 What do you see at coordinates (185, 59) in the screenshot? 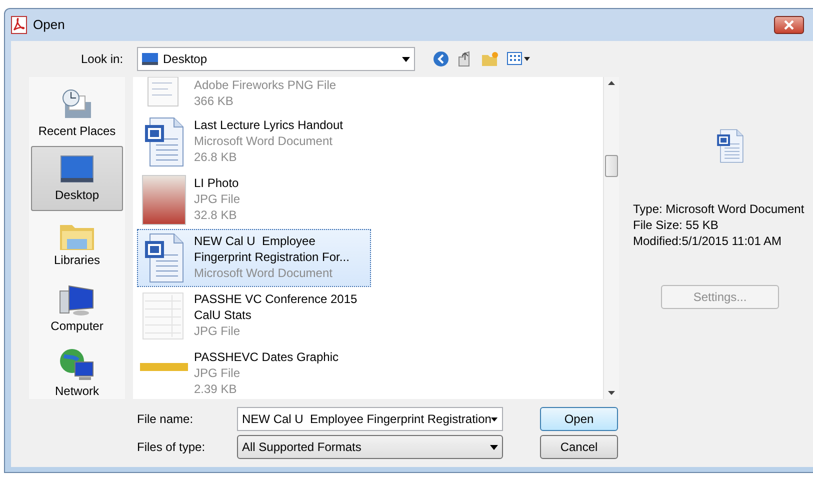
I see `look-in-value: Desktop` at bounding box center [185, 59].